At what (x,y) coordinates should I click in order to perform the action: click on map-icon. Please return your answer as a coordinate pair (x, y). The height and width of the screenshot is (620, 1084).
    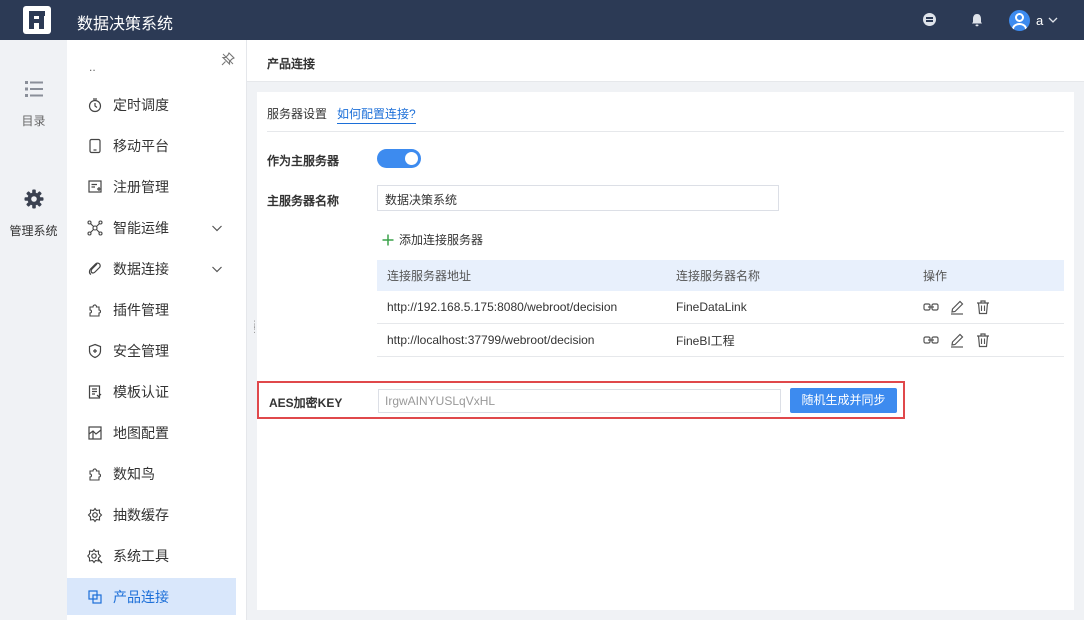
    Looking at the image, I should click on (95, 432).